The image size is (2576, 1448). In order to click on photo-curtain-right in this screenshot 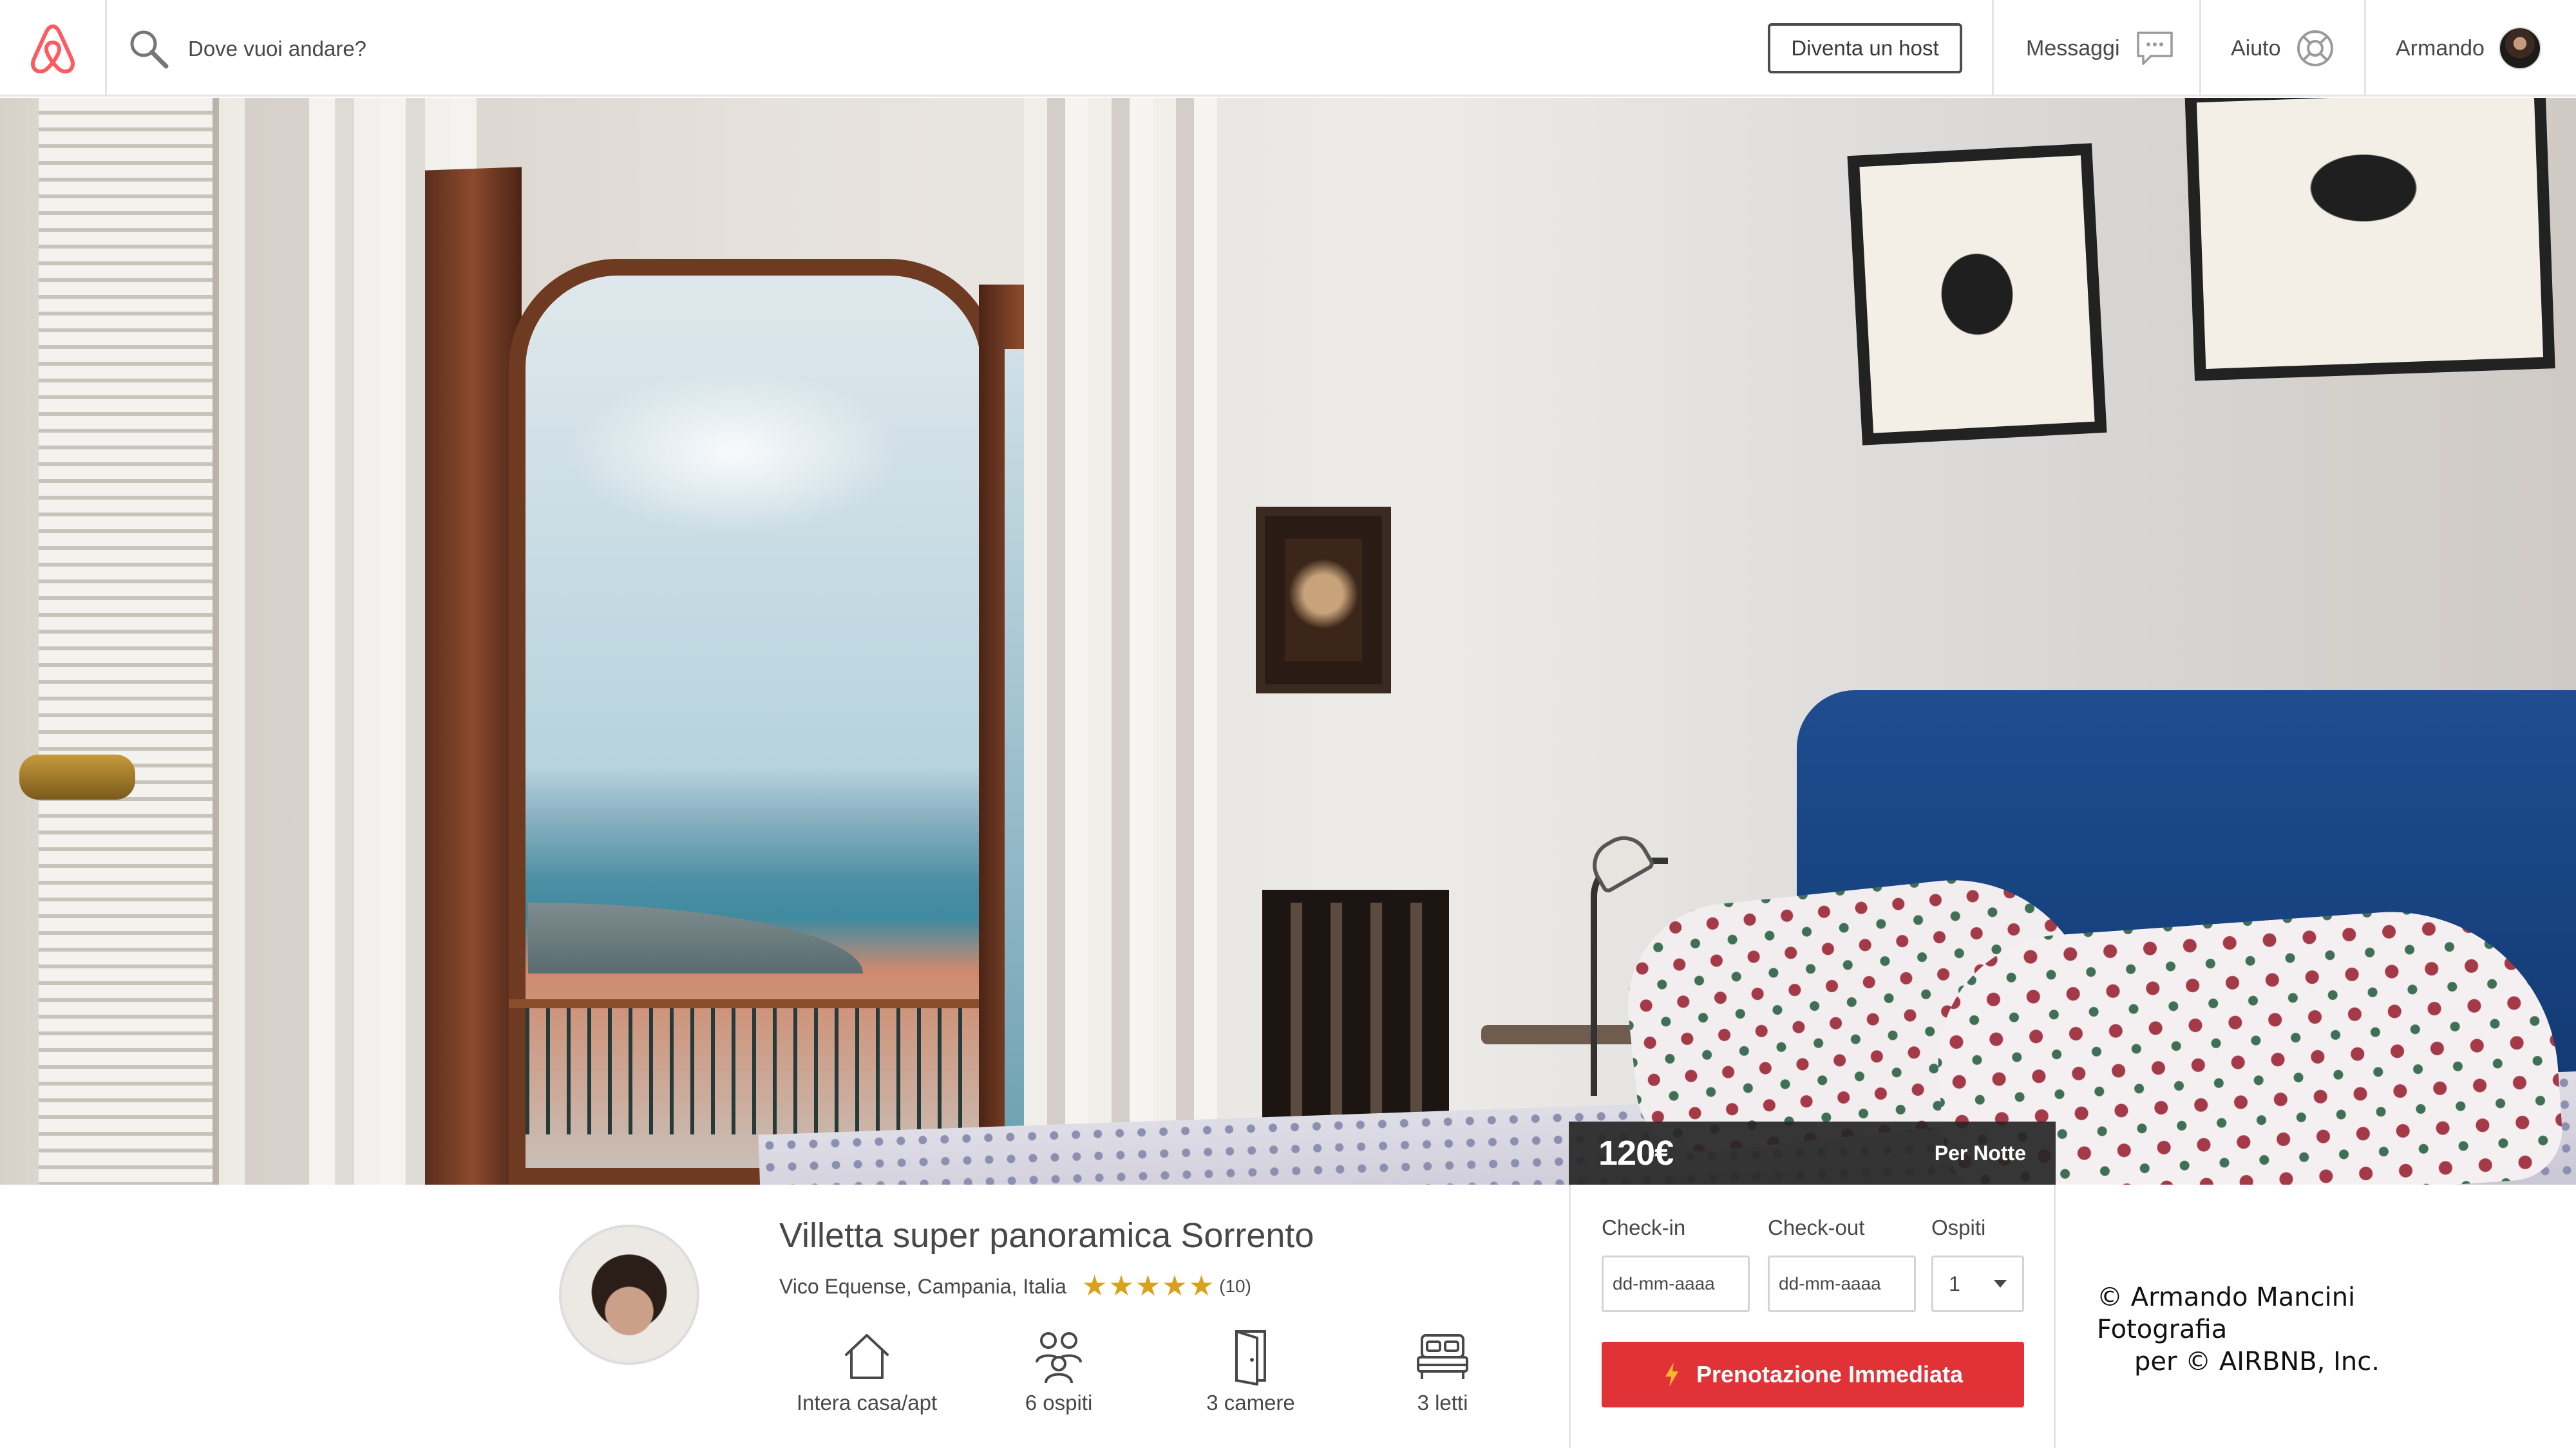, I will do `click(1121, 641)`.